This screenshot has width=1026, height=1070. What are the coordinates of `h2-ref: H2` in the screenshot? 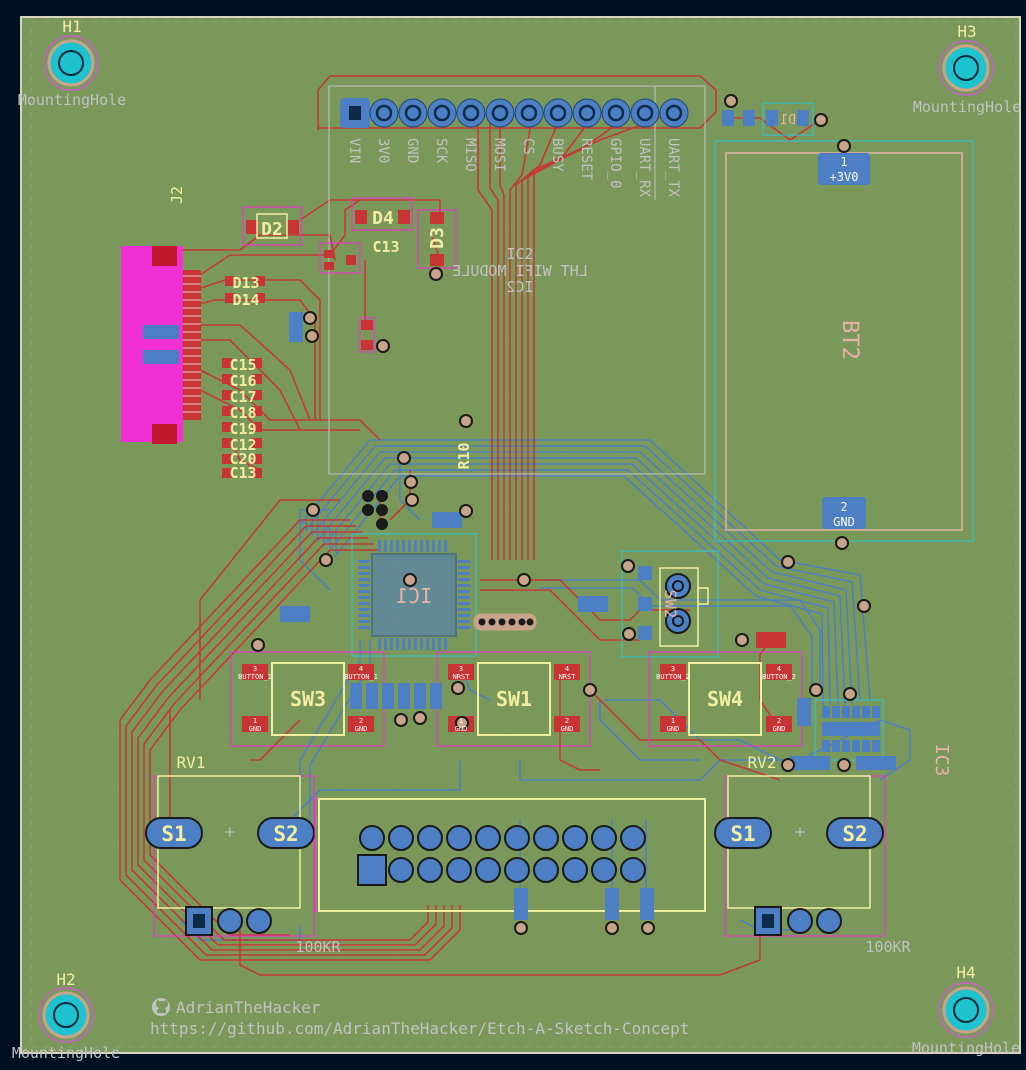 It's located at (65, 979).